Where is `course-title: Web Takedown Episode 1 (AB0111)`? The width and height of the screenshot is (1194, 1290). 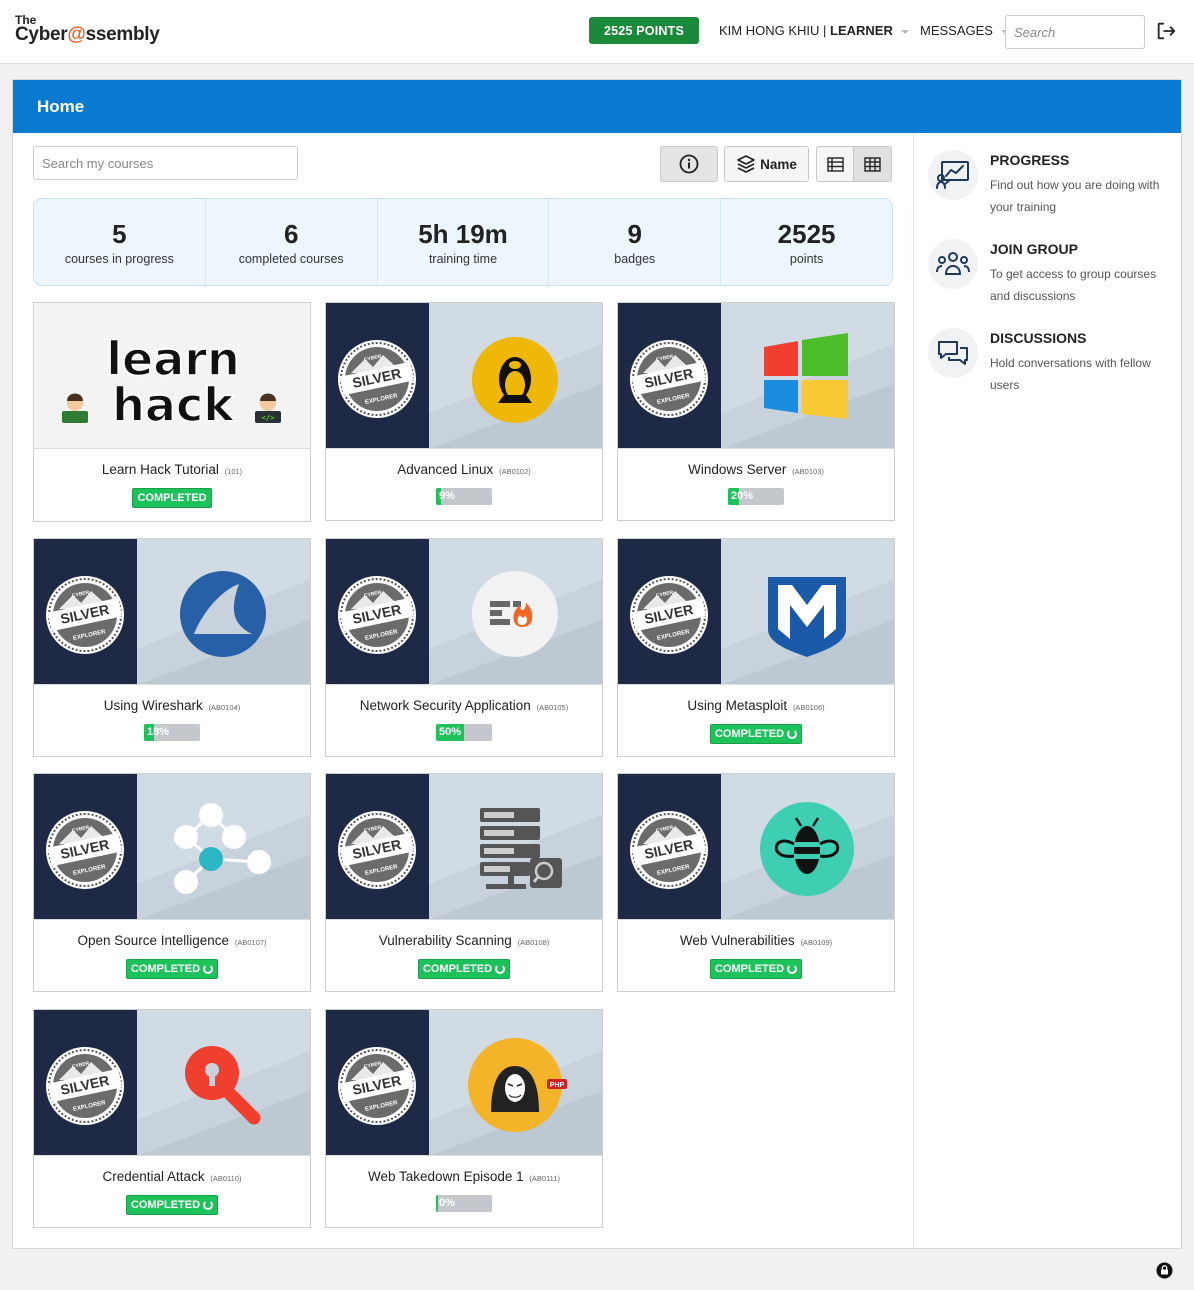
course-title: Web Takedown Episode 1 (AB0111) is located at coordinates (464, 1176).